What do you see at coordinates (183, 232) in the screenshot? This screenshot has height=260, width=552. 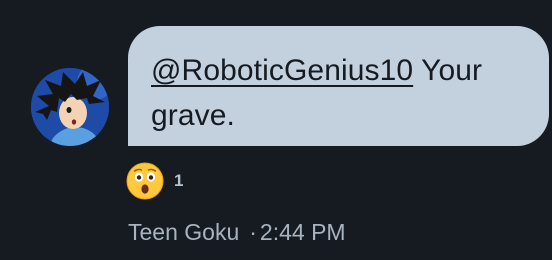 I see `author-name: Teen Goku` at bounding box center [183, 232].